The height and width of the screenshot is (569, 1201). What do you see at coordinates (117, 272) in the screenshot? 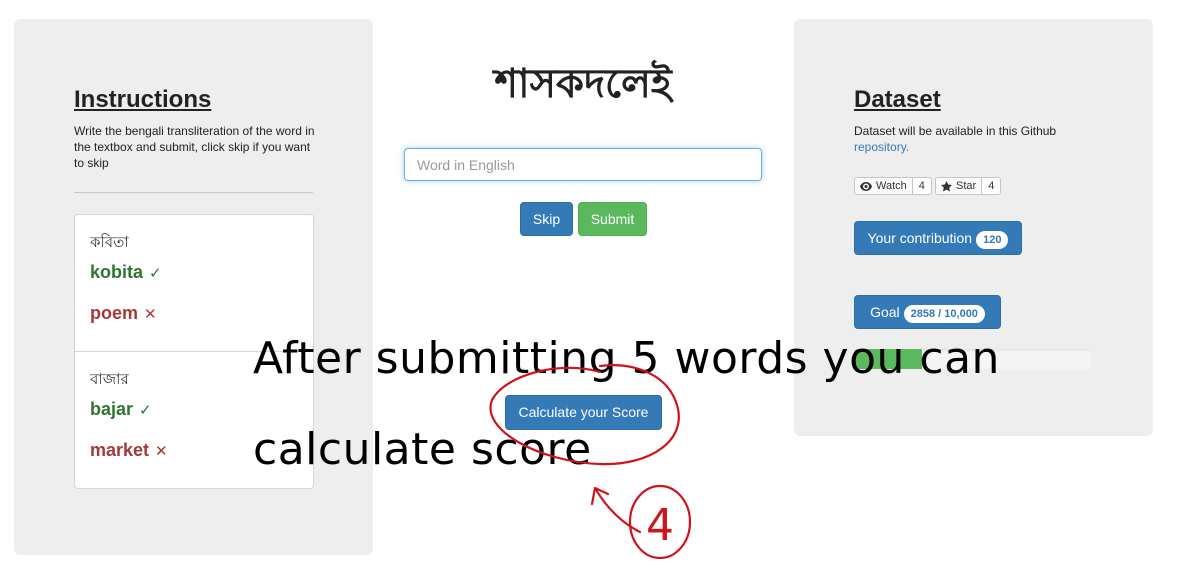
I see `correct-answer-text: kobita` at bounding box center [117, 272].